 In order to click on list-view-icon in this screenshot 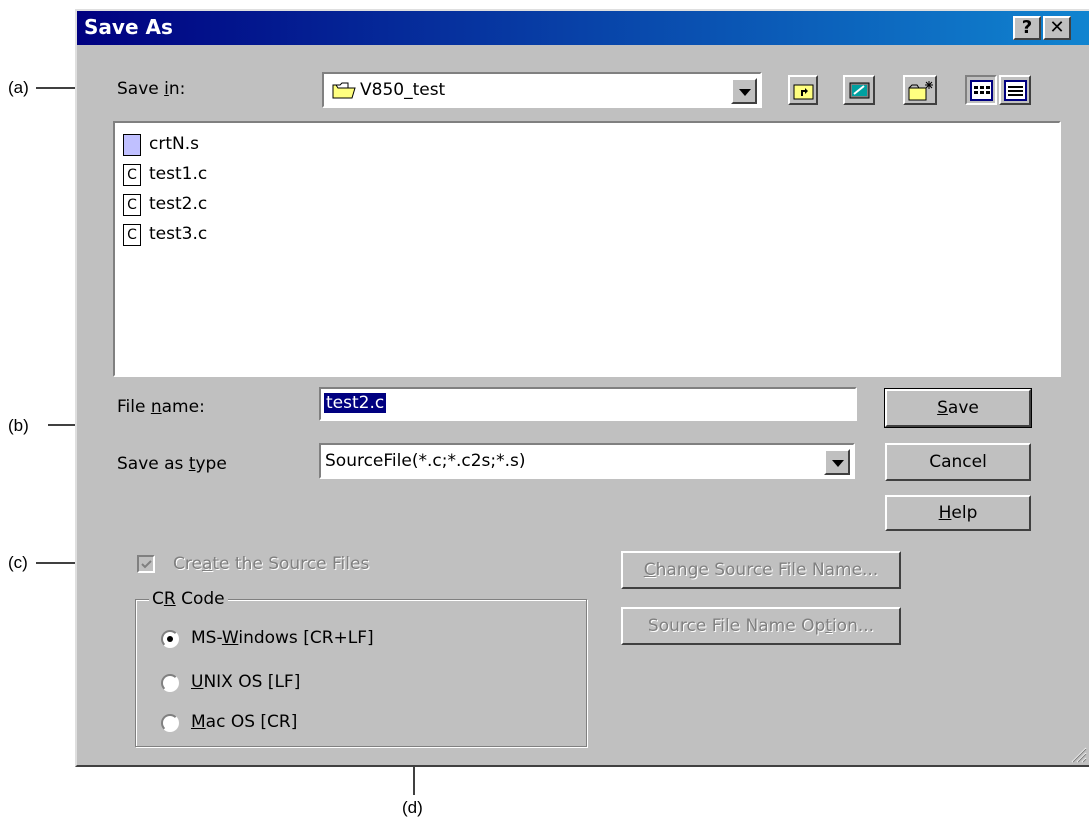, I will do `click(981, 90)`.